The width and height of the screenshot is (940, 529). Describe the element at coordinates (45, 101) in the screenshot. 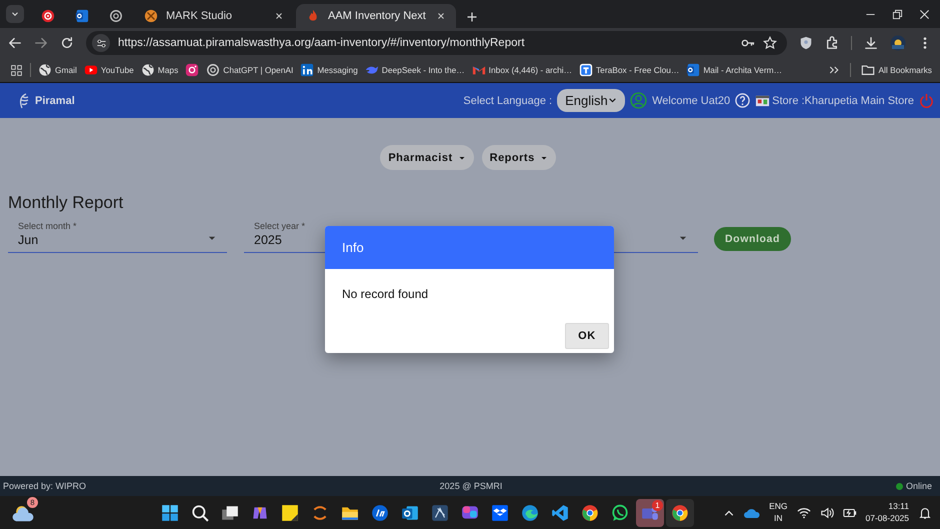

I see `brand-logo: Piramal` at that location.